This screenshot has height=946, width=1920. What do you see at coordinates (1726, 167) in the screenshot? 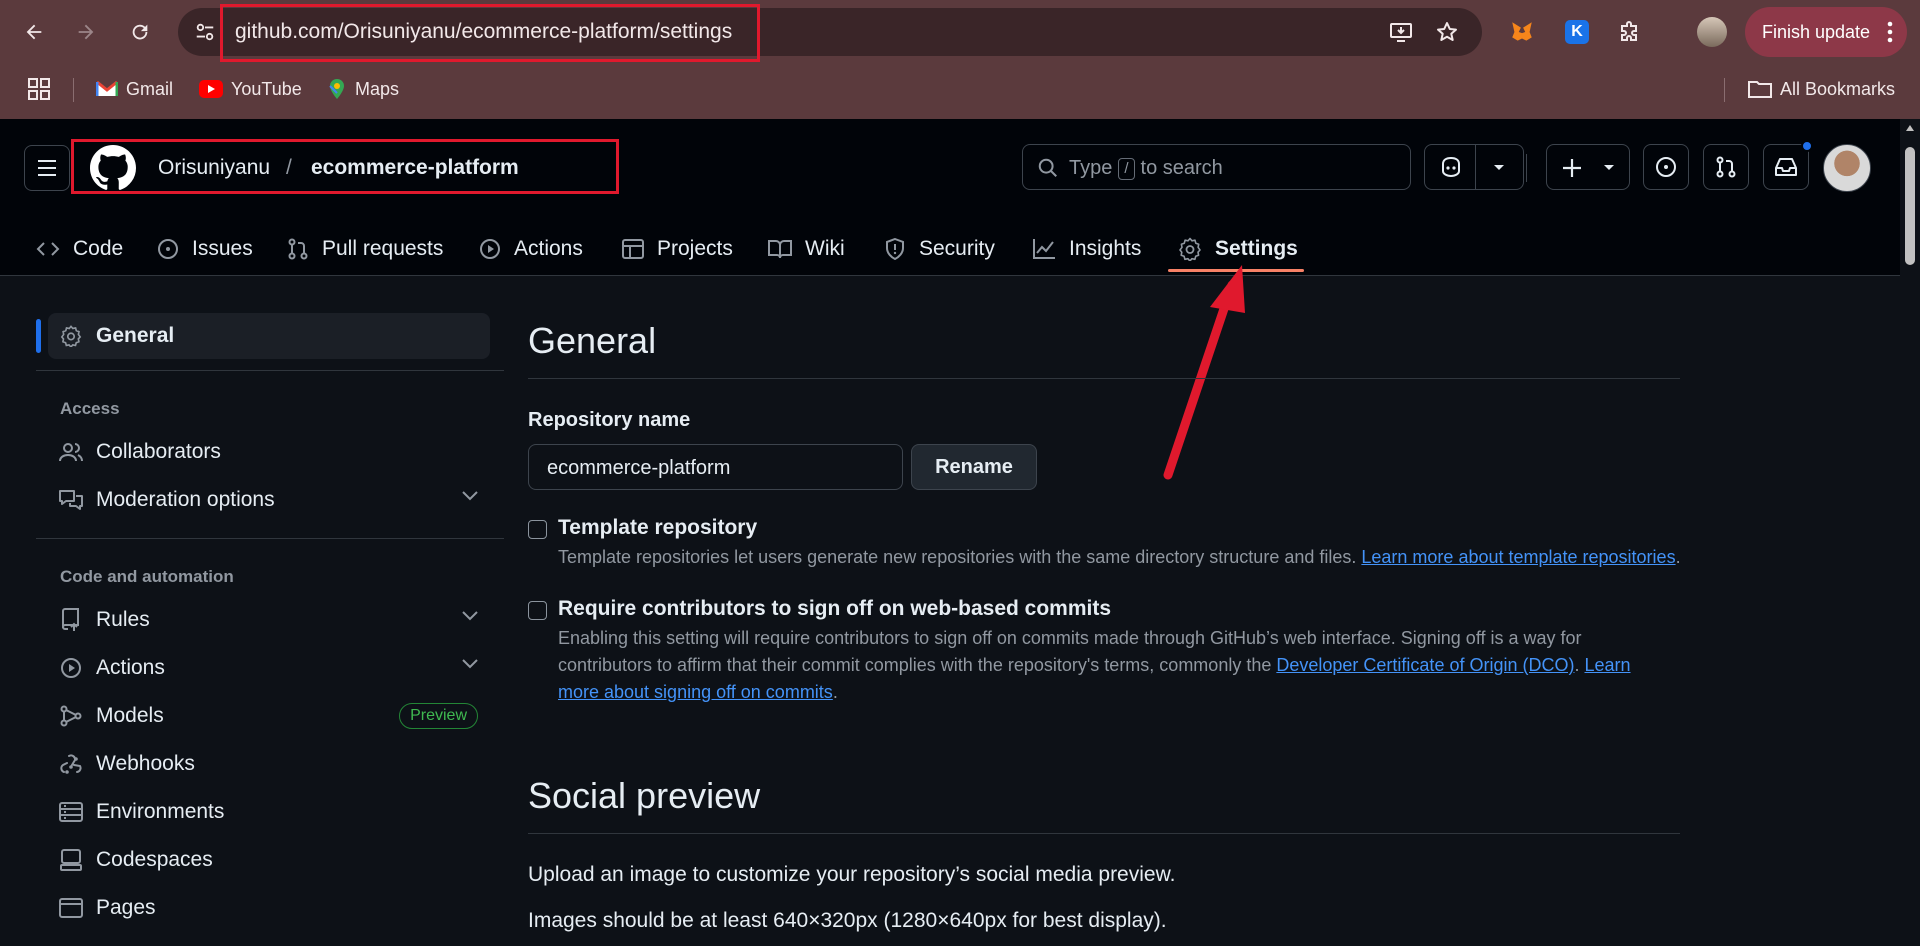
I see `pull-requests-global-button` at bounding box center [1726, 167].